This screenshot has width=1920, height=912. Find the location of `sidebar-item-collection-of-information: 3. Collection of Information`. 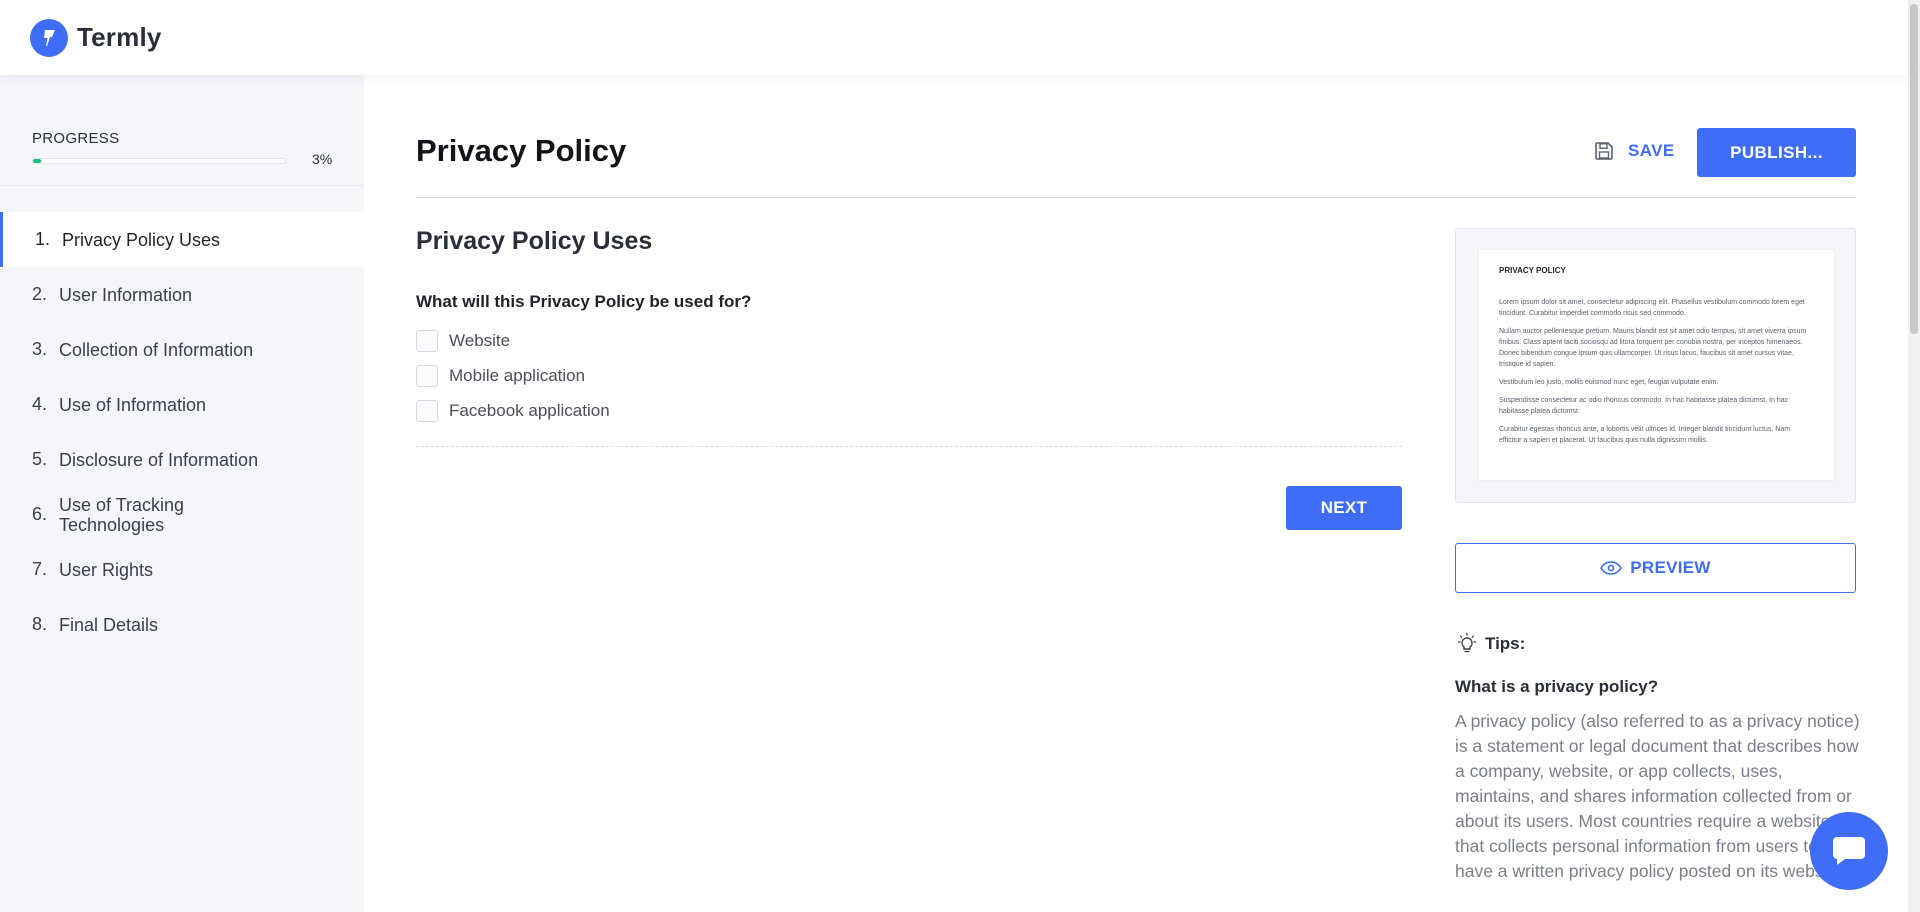

sidebar-item-collection-of-information: 3. Collection of Information is located at coordinates (182, 349).